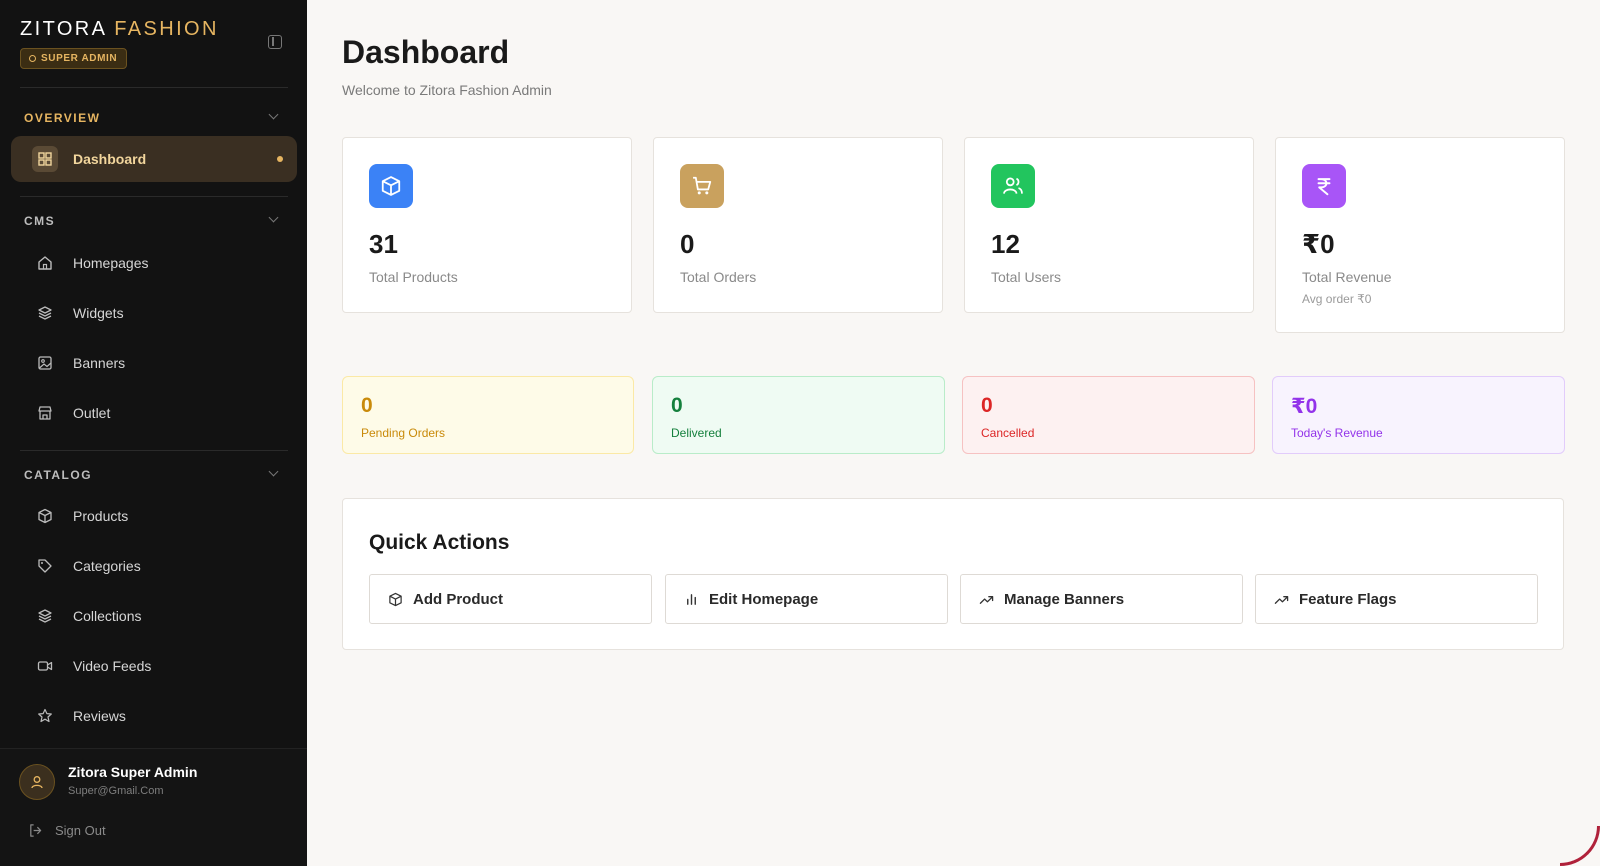  What do you see at coordinates (154, 666) in the screenshot?
I see `sidebar-item-video-feeds: Video Feeds` at bounding box center [154, 666].